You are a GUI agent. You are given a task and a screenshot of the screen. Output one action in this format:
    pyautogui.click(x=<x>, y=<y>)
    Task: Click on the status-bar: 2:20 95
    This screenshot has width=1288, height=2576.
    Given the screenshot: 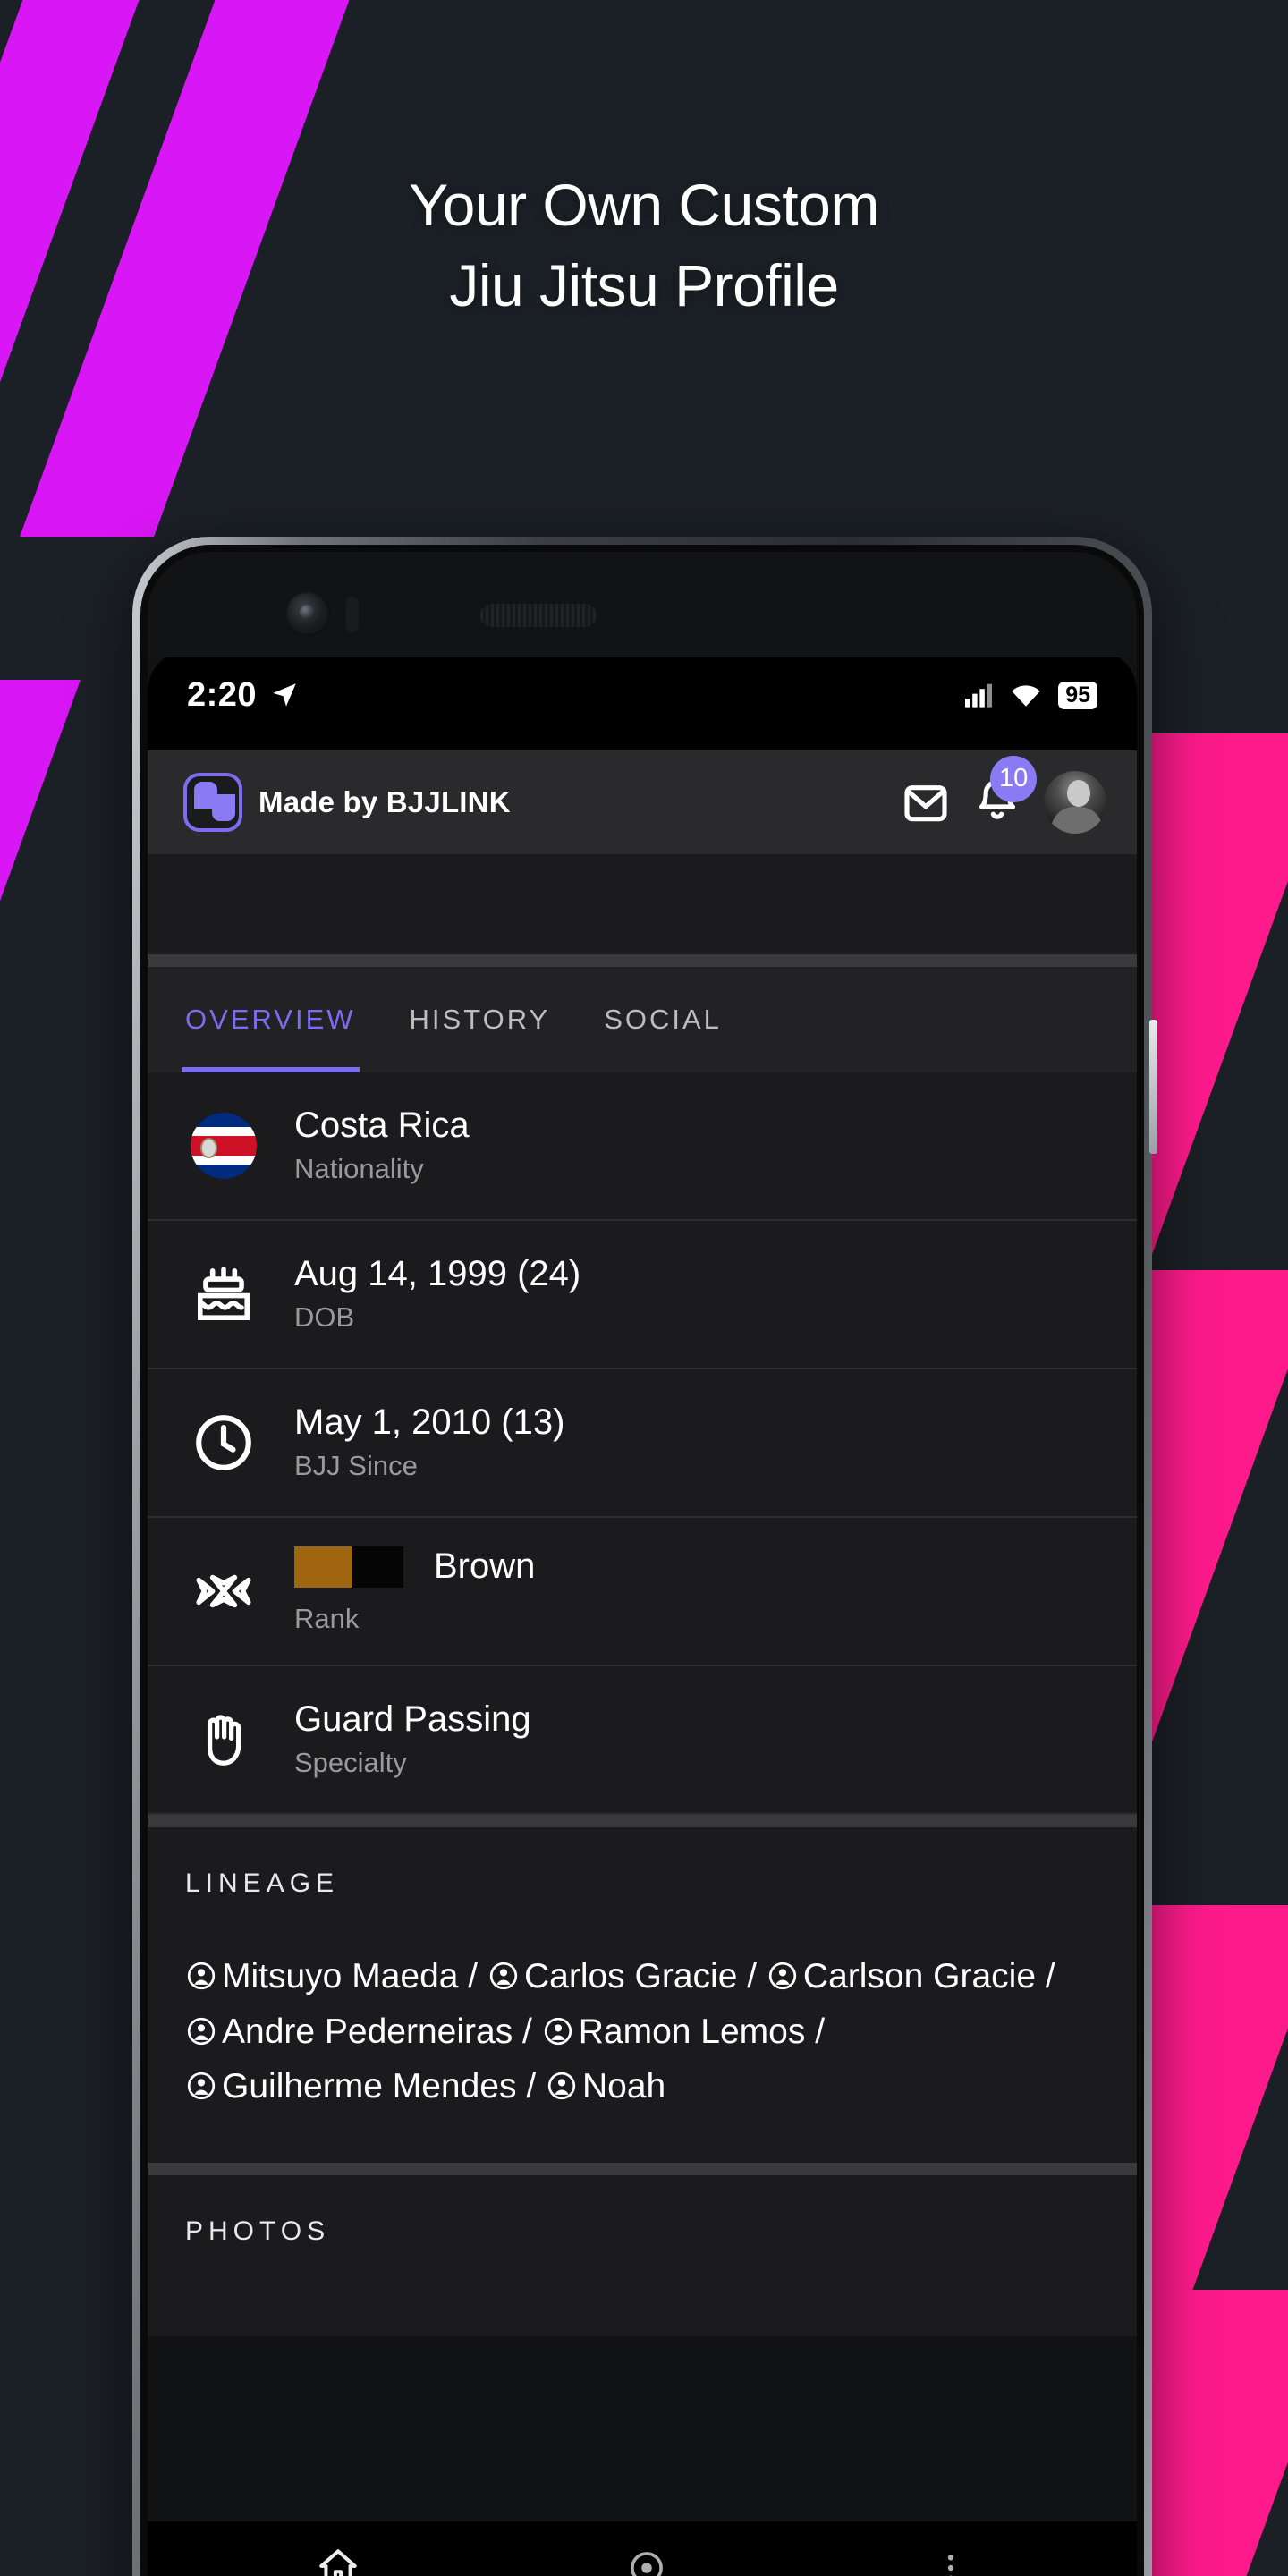 What is the action you would take?
    pyautogui.click(x=642, y=700)
    